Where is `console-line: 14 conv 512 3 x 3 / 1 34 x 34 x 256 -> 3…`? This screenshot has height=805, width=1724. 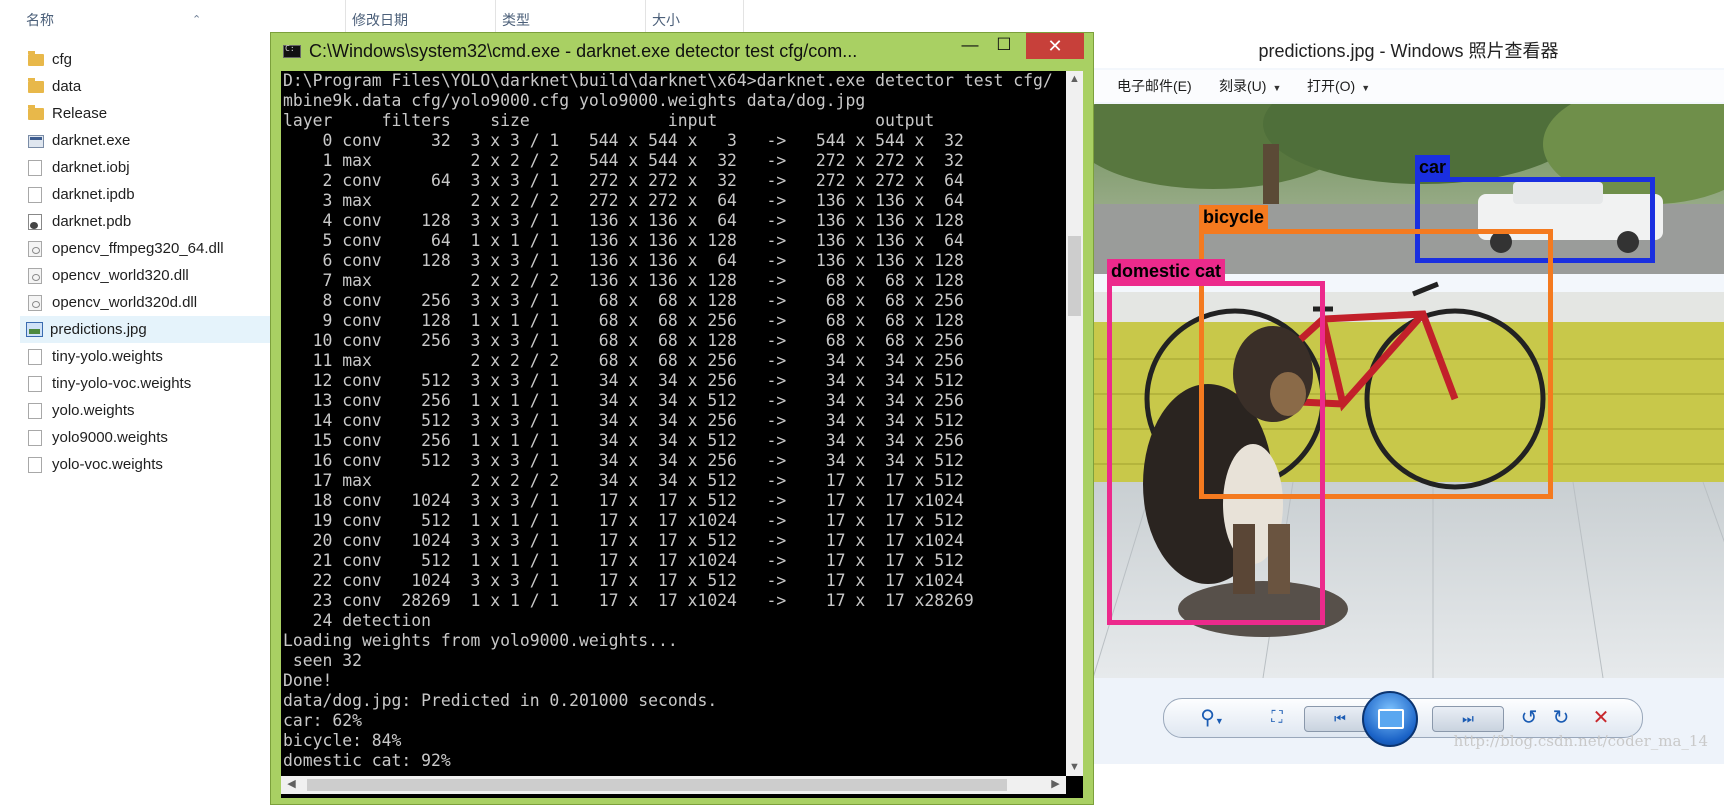 console-line: 14 conv 512 3 x 3 / 1 34 x 34 x 256 -> 3… is located at coordinates (623, 420).